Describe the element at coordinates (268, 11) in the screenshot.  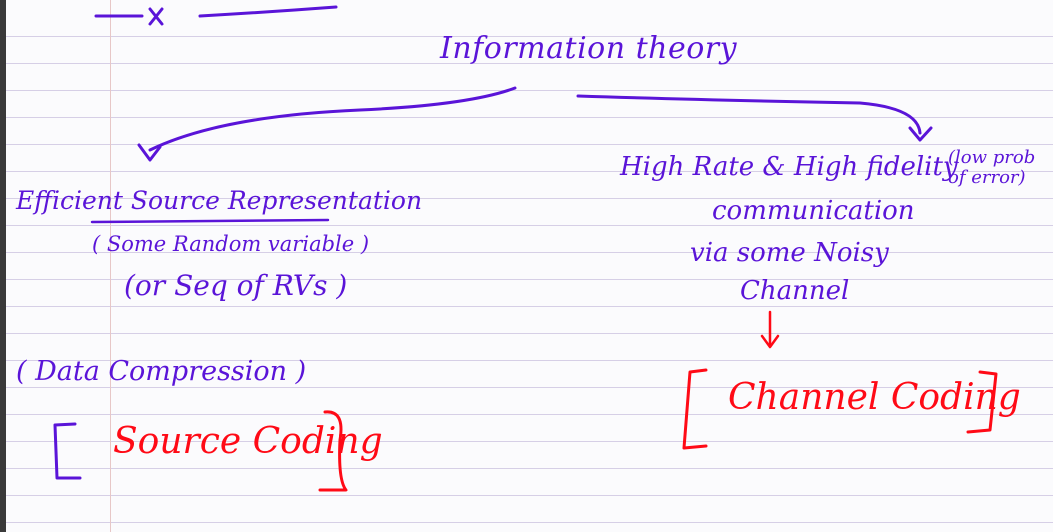
I see `top-dash-right` at that location.